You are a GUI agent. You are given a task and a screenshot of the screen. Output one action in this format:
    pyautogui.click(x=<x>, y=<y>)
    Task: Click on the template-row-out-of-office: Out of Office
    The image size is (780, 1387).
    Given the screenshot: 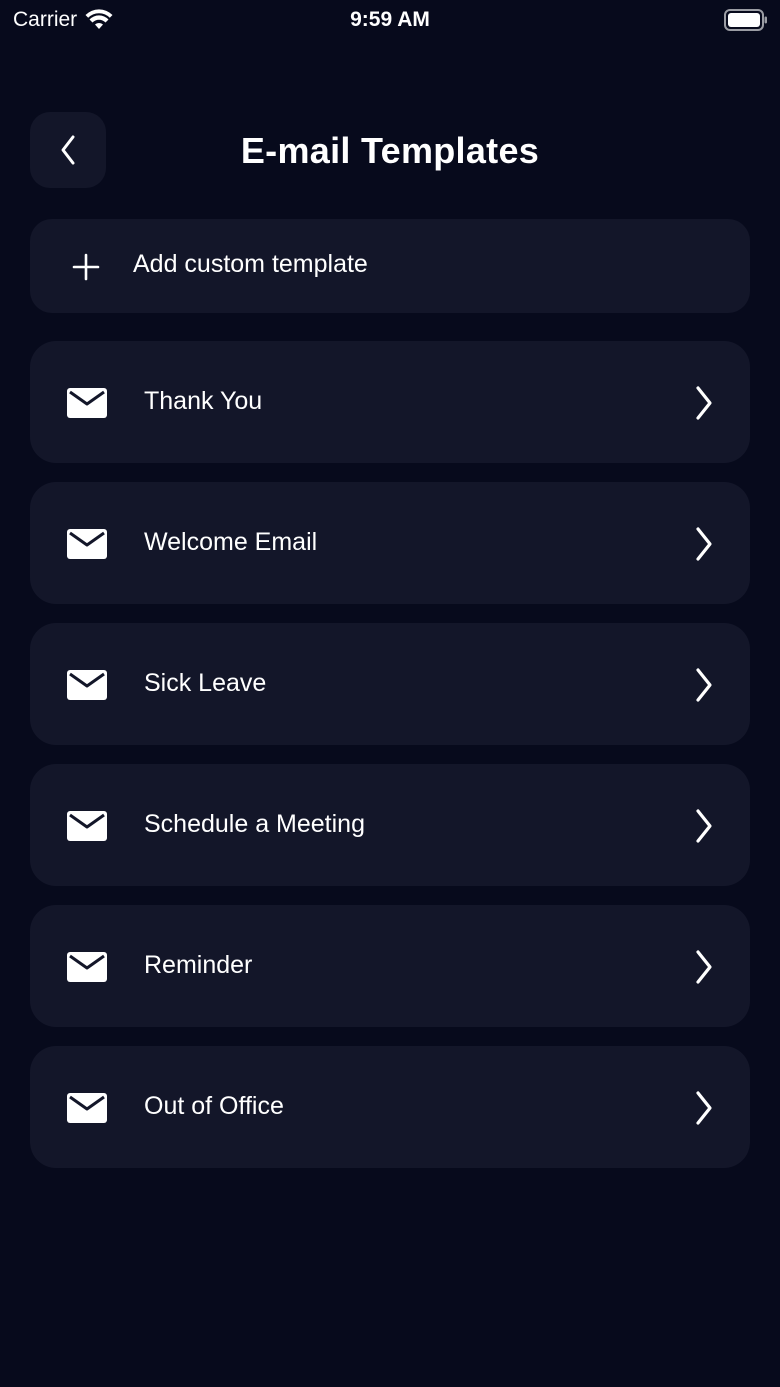 What is the action you would take?
    pyautogui.click(x=390, y=1107)
    